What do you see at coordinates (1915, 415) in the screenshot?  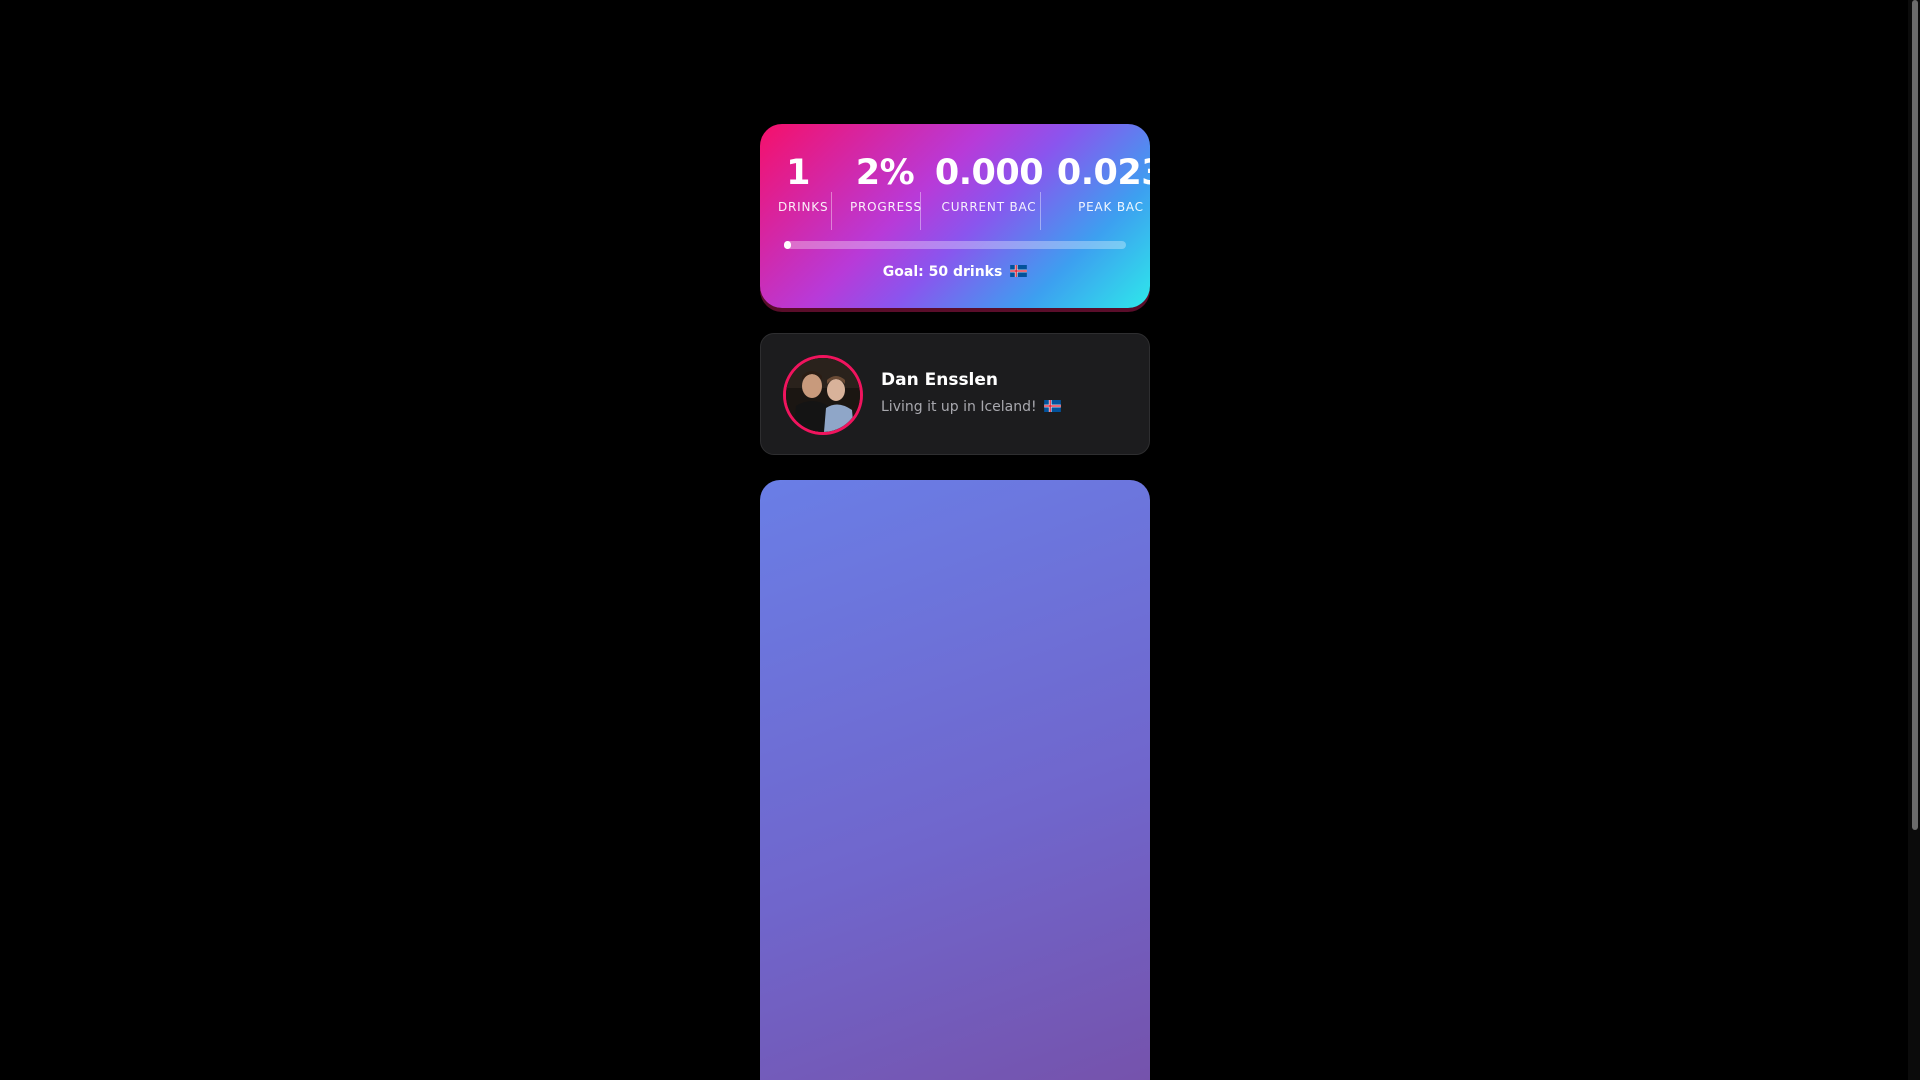 I see `page-scrollbar-thumb` at bounding box center [1915, 415].